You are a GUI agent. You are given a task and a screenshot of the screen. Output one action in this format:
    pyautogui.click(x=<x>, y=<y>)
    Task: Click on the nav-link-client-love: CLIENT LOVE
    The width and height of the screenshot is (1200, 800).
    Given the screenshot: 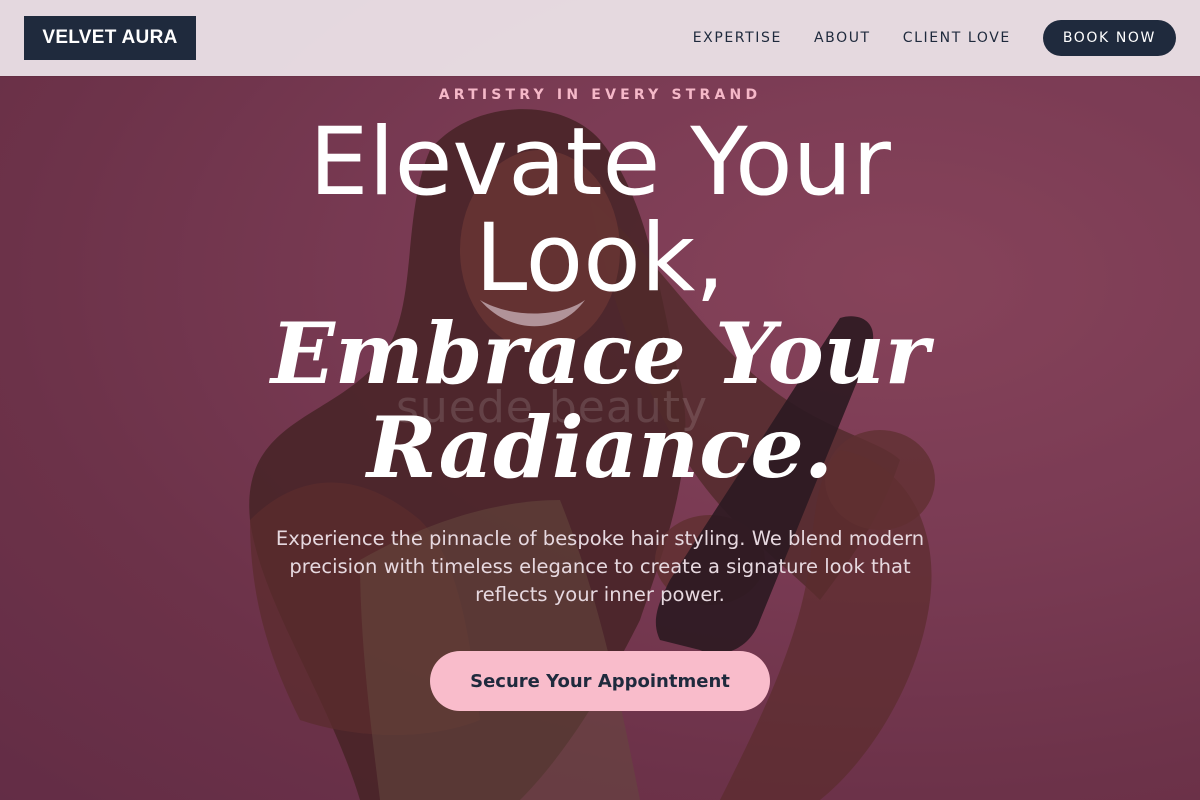 What is the action you would take?
    pyautogui.click(x=957, y=38)
    